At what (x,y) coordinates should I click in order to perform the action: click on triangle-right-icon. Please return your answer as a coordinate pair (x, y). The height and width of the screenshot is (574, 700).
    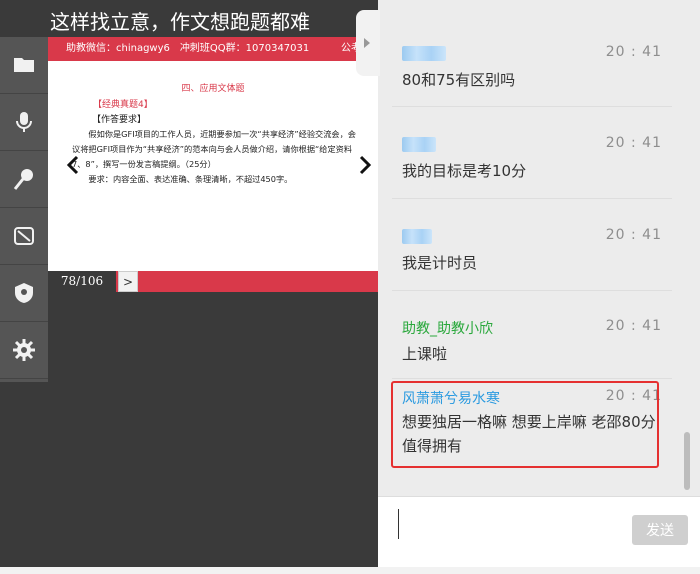
    Looking at the image, I should click on (367, 43).